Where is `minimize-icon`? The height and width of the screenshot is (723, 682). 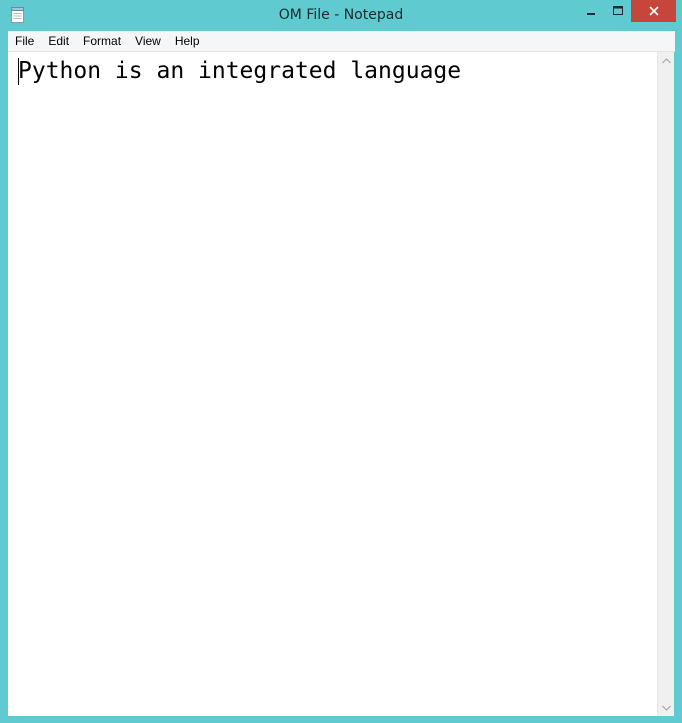 minimize-icon is located at coordinates (590, 14).